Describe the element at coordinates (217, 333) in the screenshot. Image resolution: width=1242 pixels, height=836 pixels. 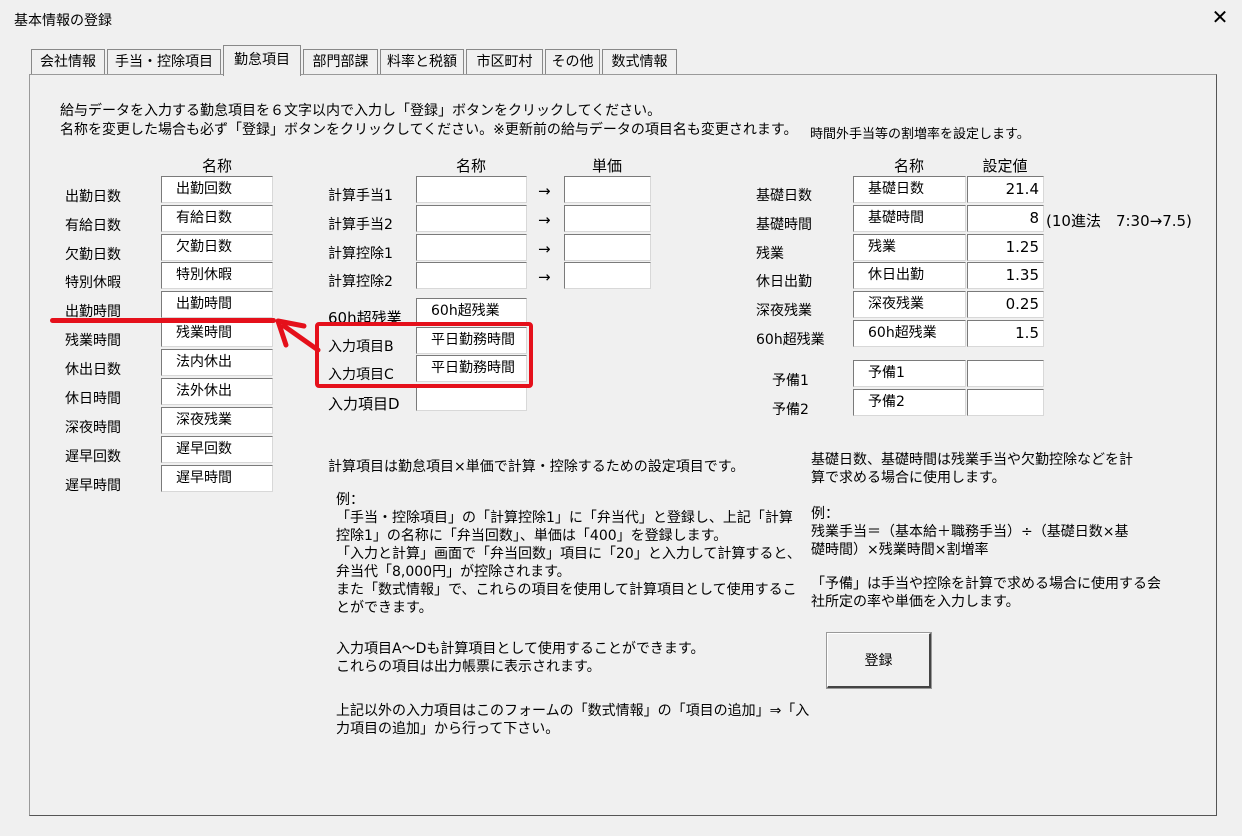
I see `attendance-name-field: 残業時間` at that location.